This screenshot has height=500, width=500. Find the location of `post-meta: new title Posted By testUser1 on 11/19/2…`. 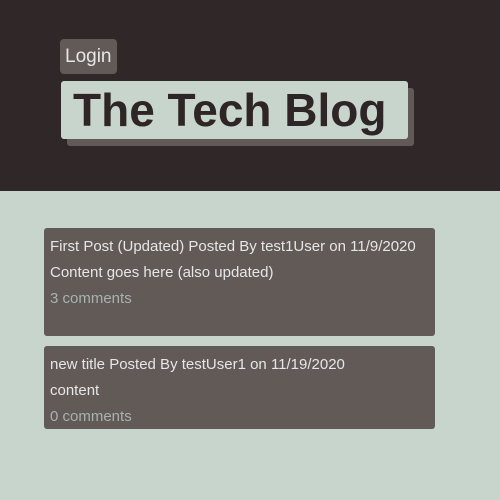

post-meta: new title Posted By testUser1 on 11/19/2… is located at coordinates (239, 365).